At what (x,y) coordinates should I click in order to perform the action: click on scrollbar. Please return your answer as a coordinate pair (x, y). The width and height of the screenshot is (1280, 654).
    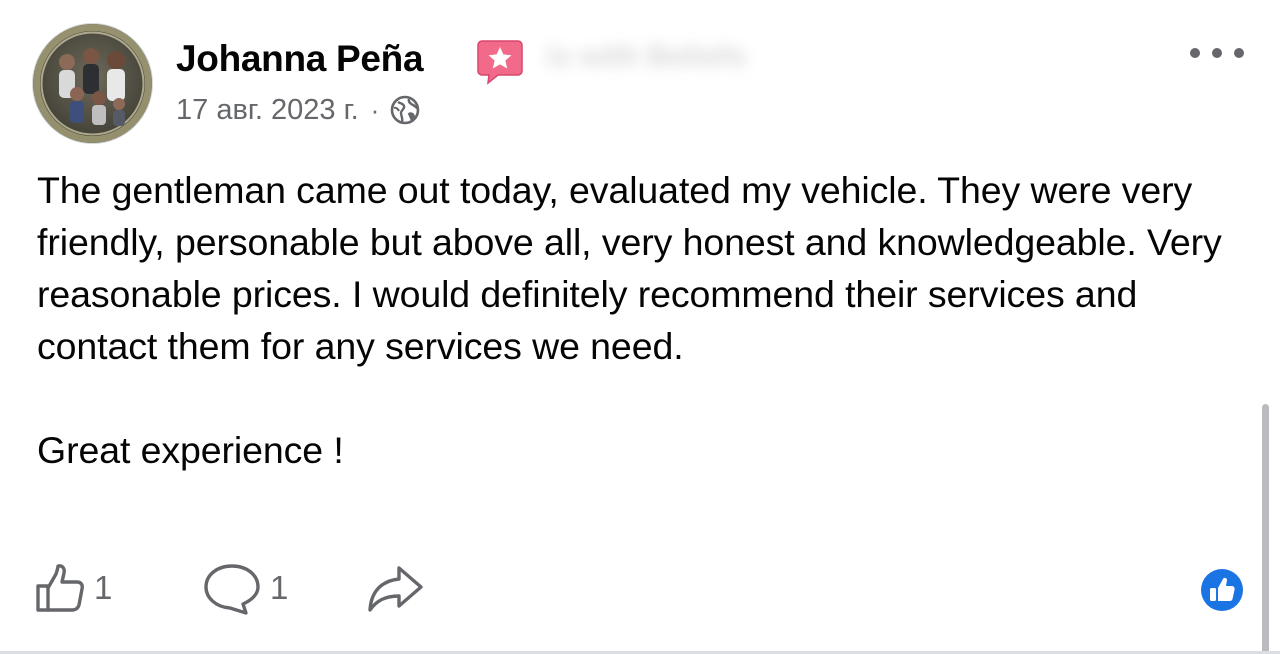
    Looking at the image, I should click on (1265, 529).